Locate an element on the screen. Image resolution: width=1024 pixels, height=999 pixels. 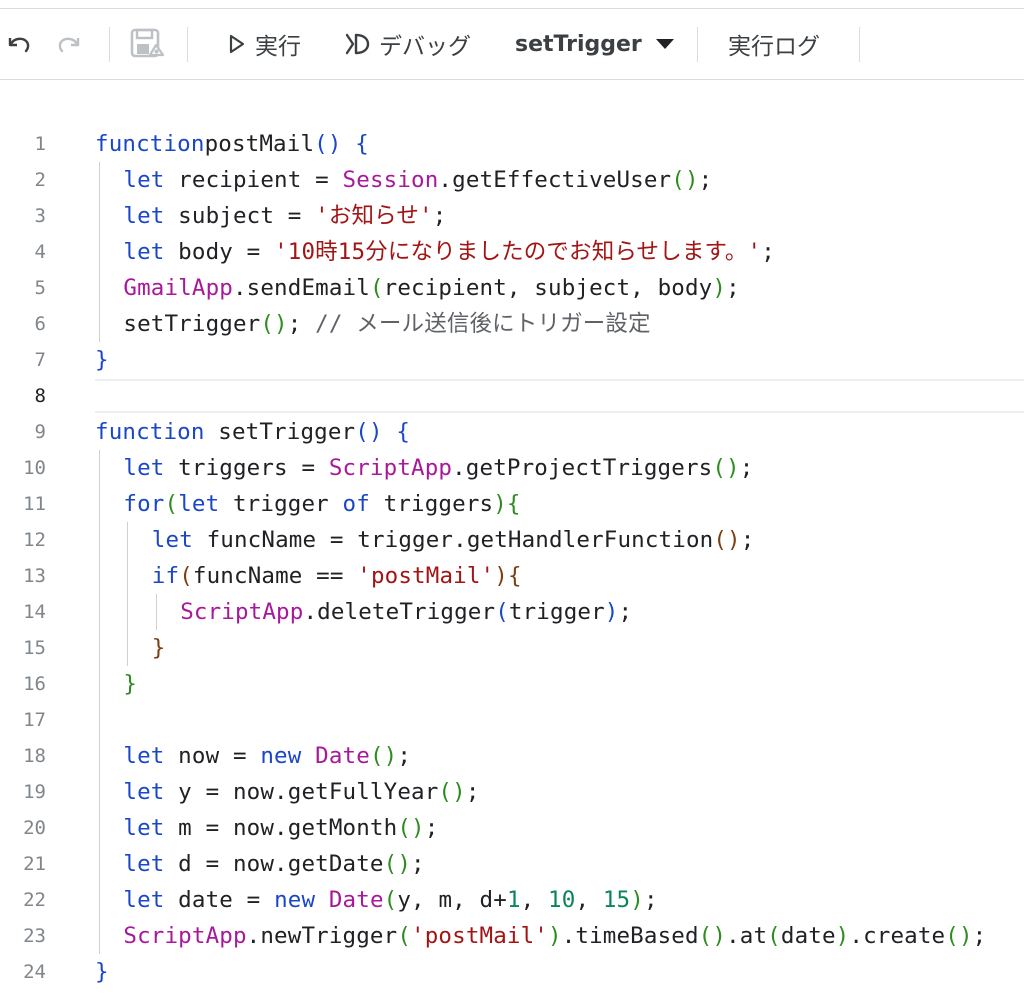
code-text: } is located at coordinates (102, 972).